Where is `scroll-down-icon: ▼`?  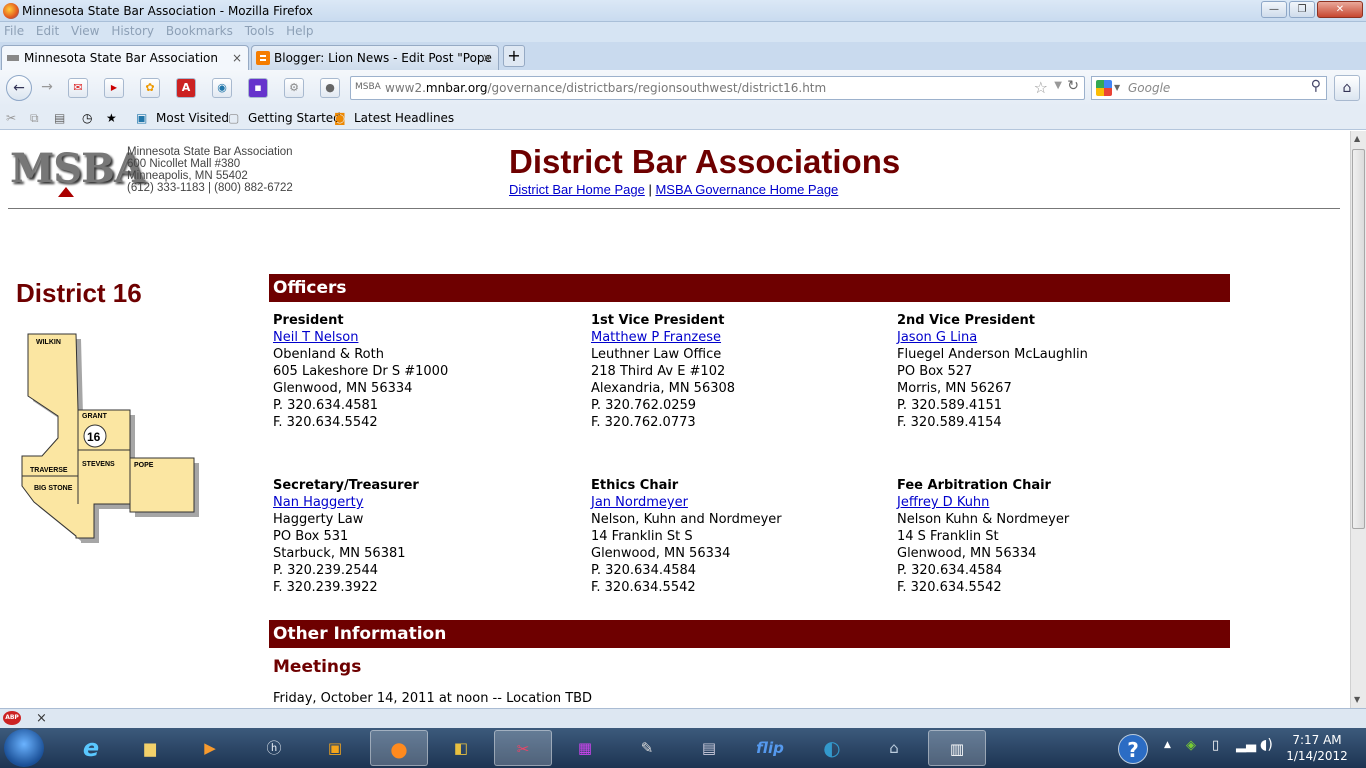
scroll-down-icon: ▼ is located at coordinates (1357, 699).